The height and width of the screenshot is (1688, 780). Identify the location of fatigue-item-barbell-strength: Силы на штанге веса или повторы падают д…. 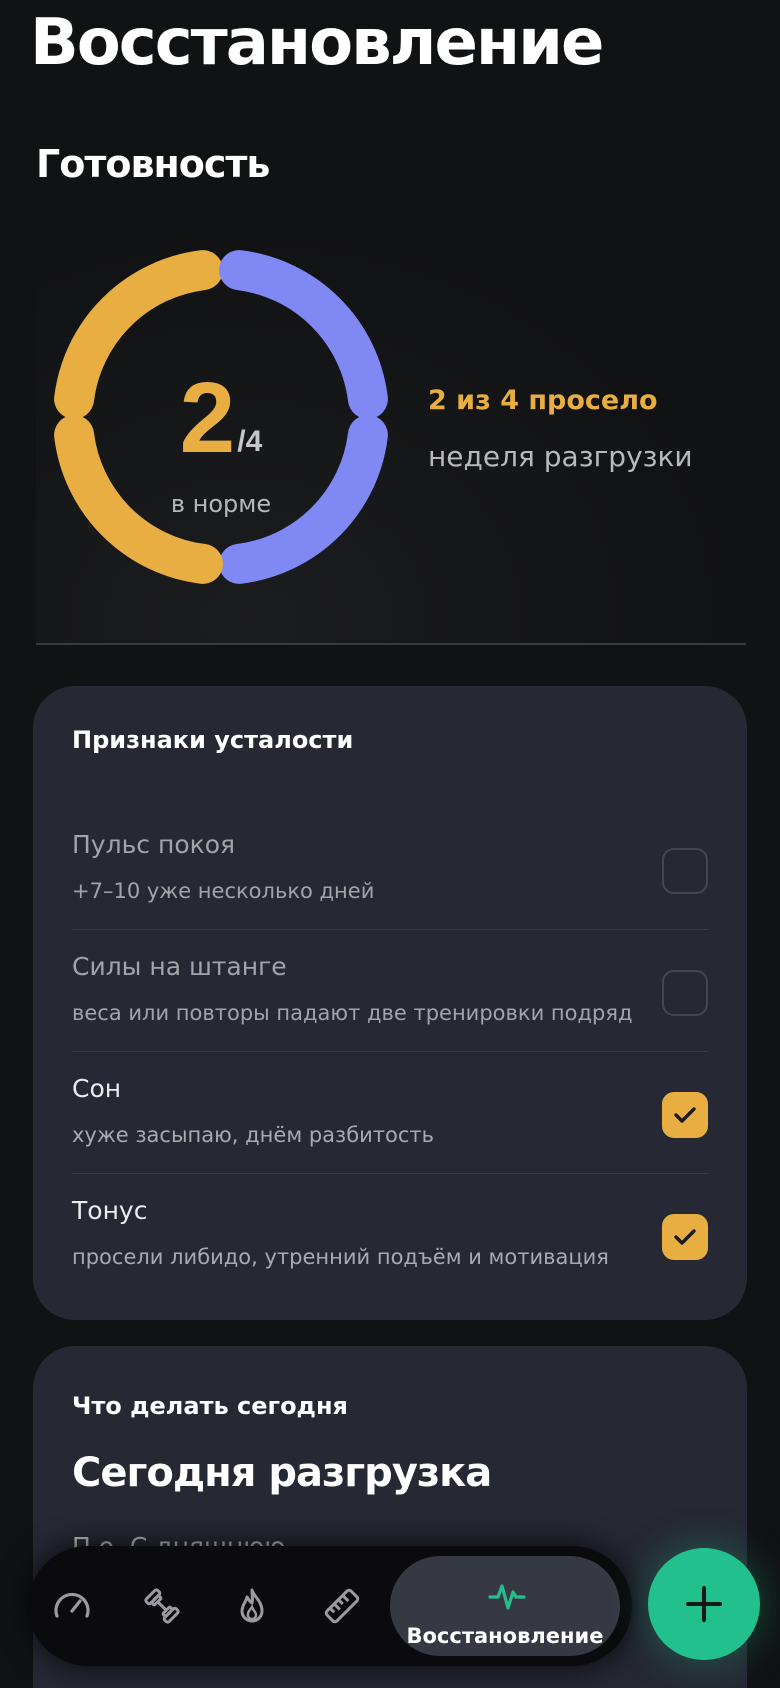
(390, 991).